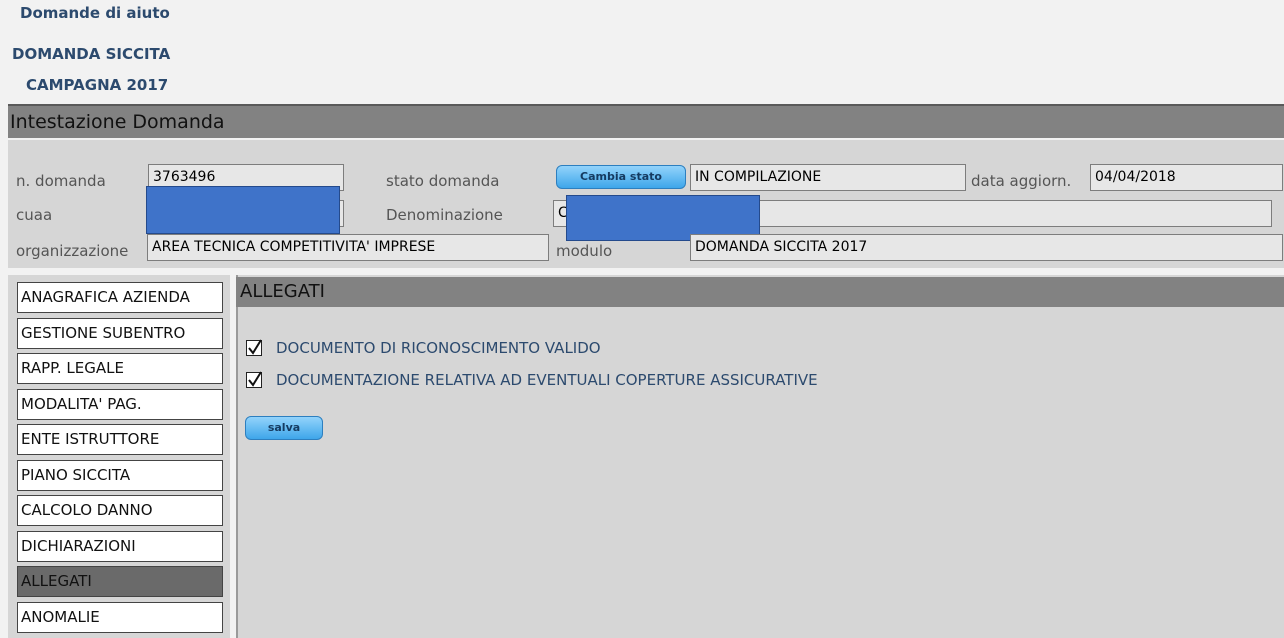  Describe the element at coordinates (91, 54) in the screenshot. I see `breadcrumb-level-2: DOMANDA SICCITA` at that location.